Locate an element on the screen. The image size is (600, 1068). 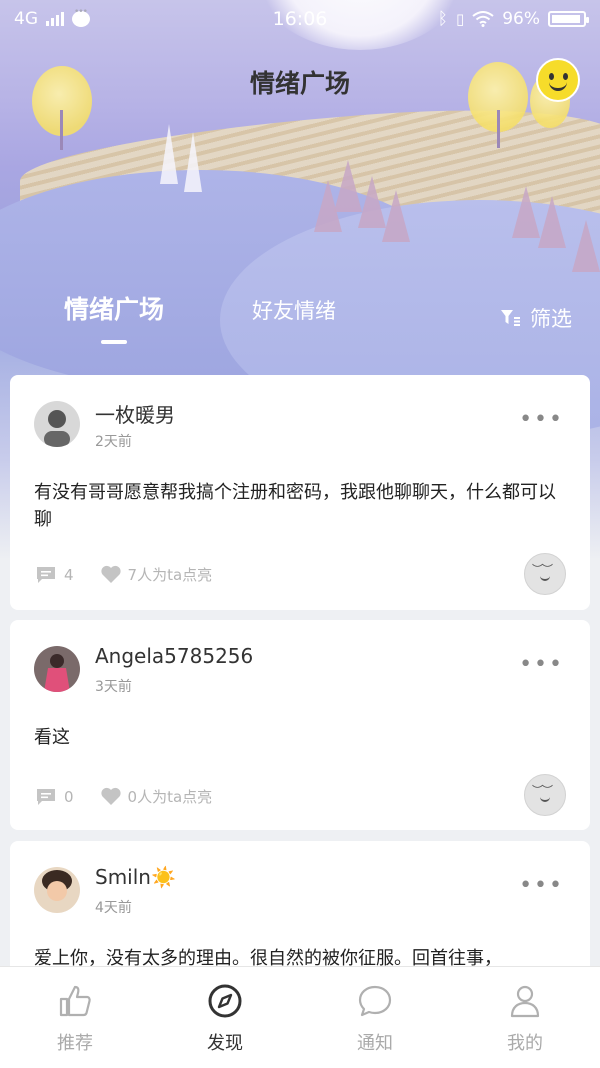
battery-percent: 96% is located at coordinates (521, 19).